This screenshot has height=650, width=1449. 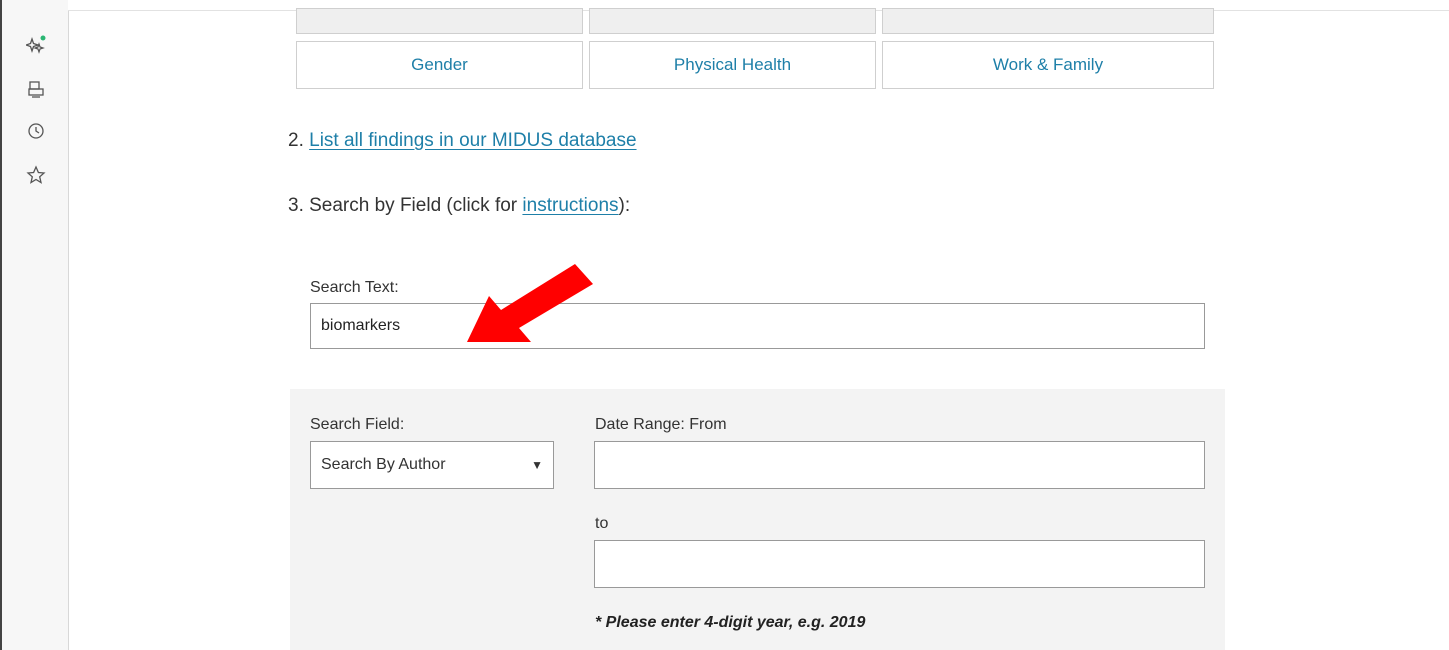 I want to click on year-format-note: * Please enter 4-digit year, e.g. 2019, so click(x=730, y=622).